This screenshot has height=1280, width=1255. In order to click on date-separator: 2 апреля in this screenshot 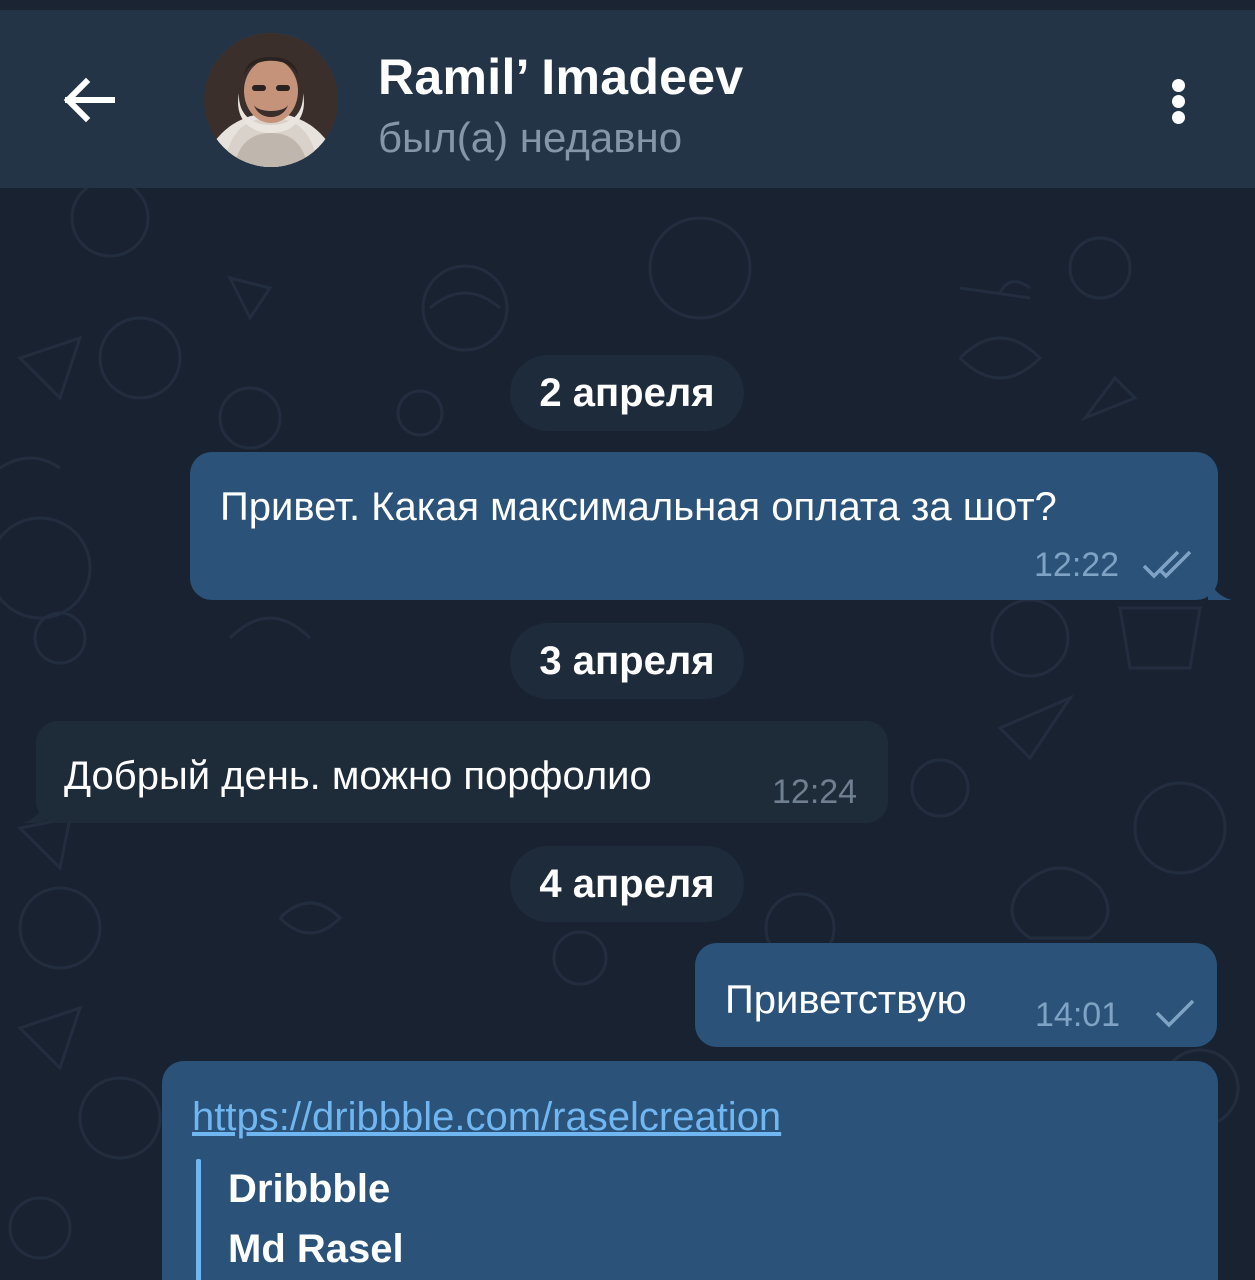, I will do `click(627, 393)`.